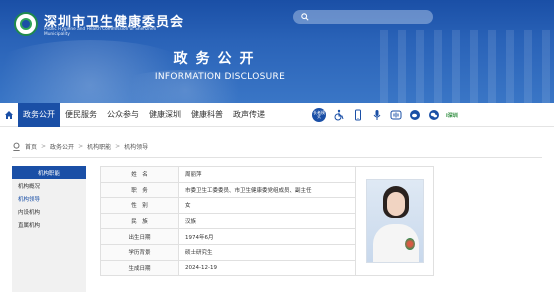 Image resolution: width=554 pixels, height=292 pixels. I want to click on sidebar-item-affiliated: 直属机构, so click(49, 224).